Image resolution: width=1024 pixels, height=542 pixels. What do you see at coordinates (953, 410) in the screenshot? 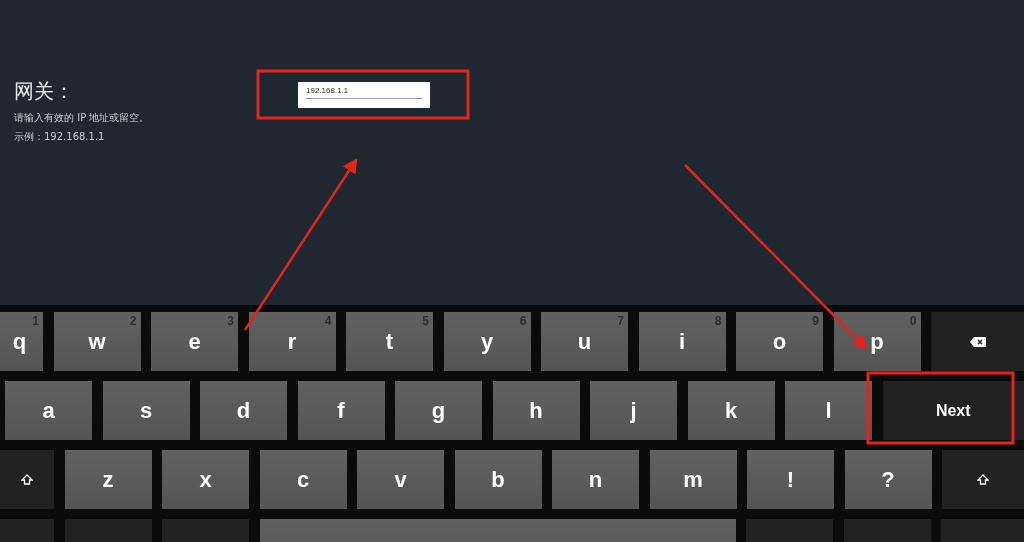
I see `next-key: Next` at bounding box center [953, 410].